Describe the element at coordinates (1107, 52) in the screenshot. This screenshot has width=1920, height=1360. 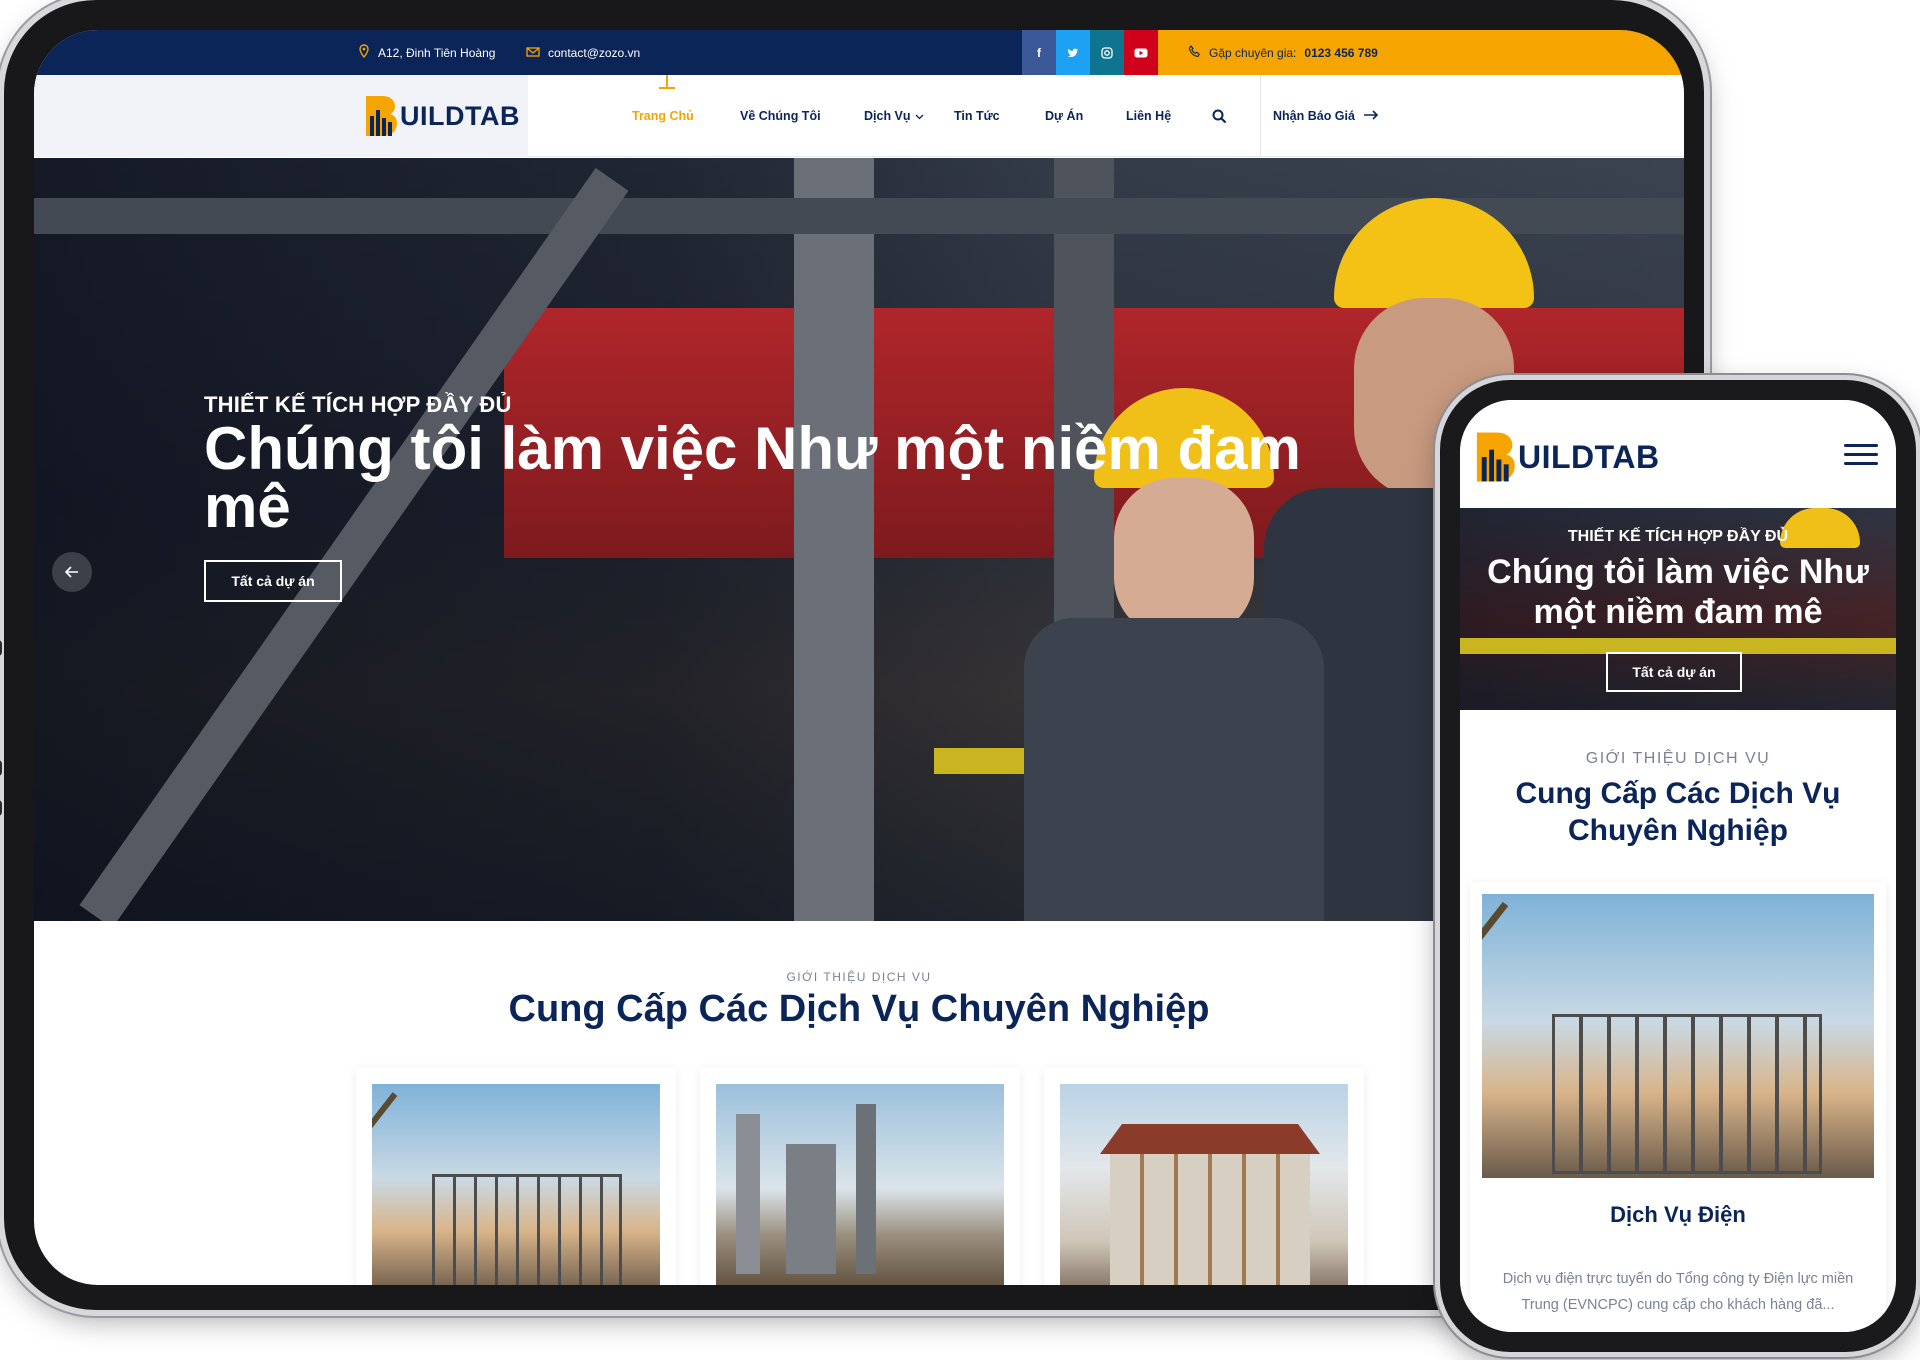
I see `instagram-icon` at that location.